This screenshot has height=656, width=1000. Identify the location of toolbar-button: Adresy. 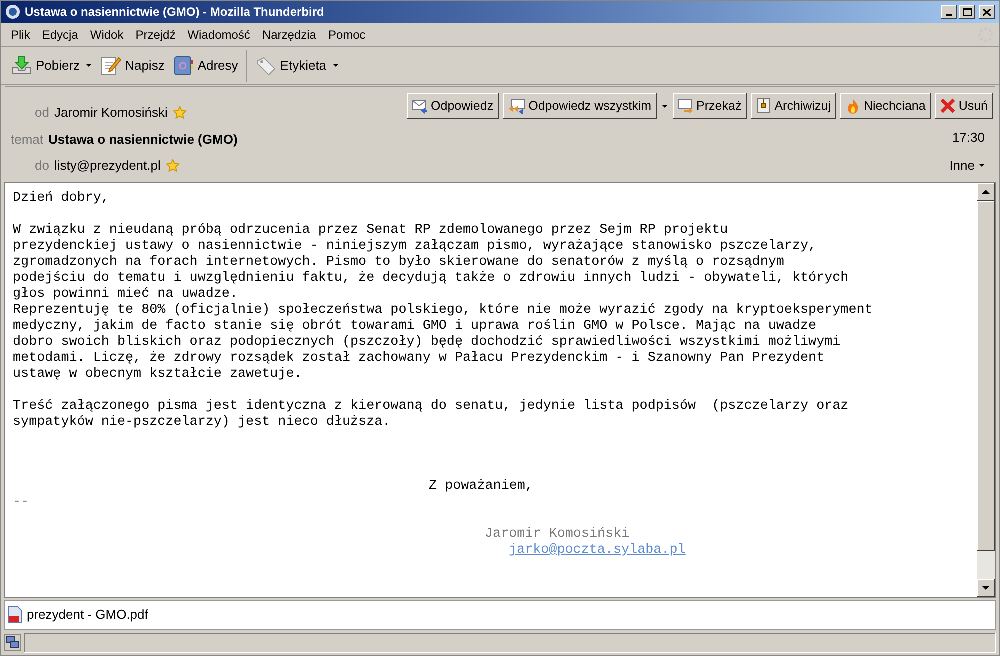
(205, 65).